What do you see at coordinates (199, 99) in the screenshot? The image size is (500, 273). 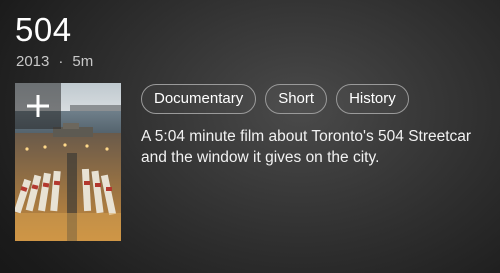 I see `genre-tag-documentary: Documentary` at bounding box center [199, 99].